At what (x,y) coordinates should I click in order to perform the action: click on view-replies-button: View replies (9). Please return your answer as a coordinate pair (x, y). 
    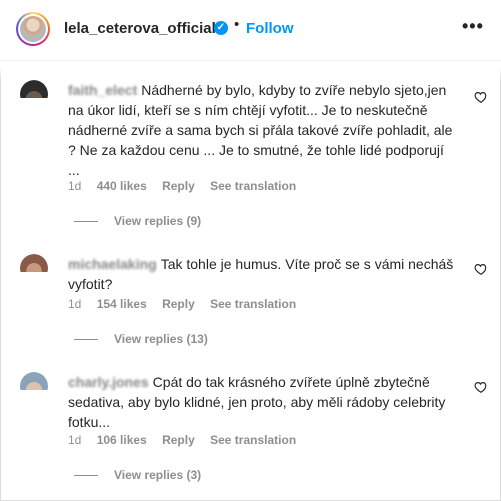
    Looking at the image, I should click on (137, 221).